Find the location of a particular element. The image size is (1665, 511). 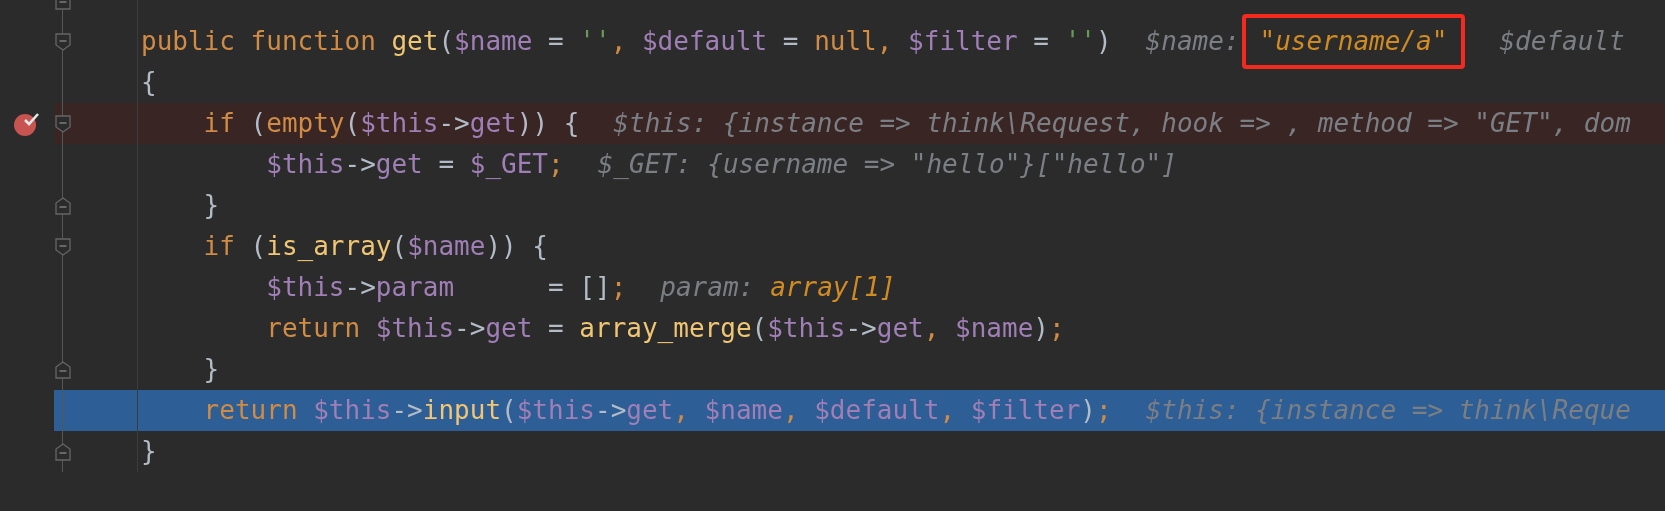

inline-debug-value: array[1] is located at coordinates (833, 287).